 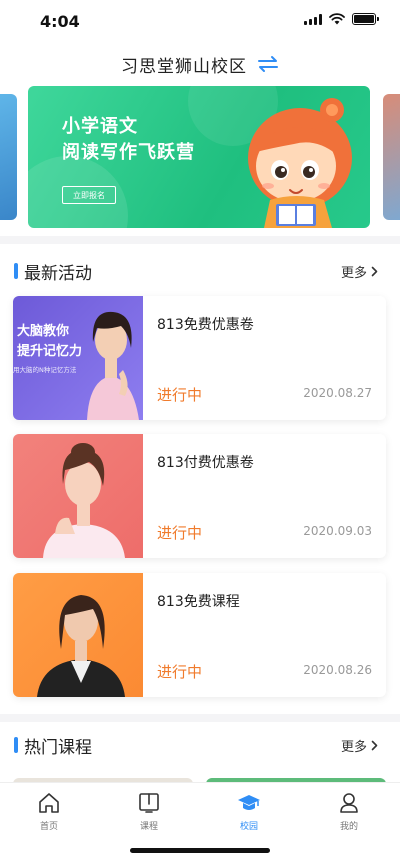 What do you see at coordinates (200, 271) in the screenshot?
I see `activities-section-header: 最新活动 更多` at bounding box center [200, 271].